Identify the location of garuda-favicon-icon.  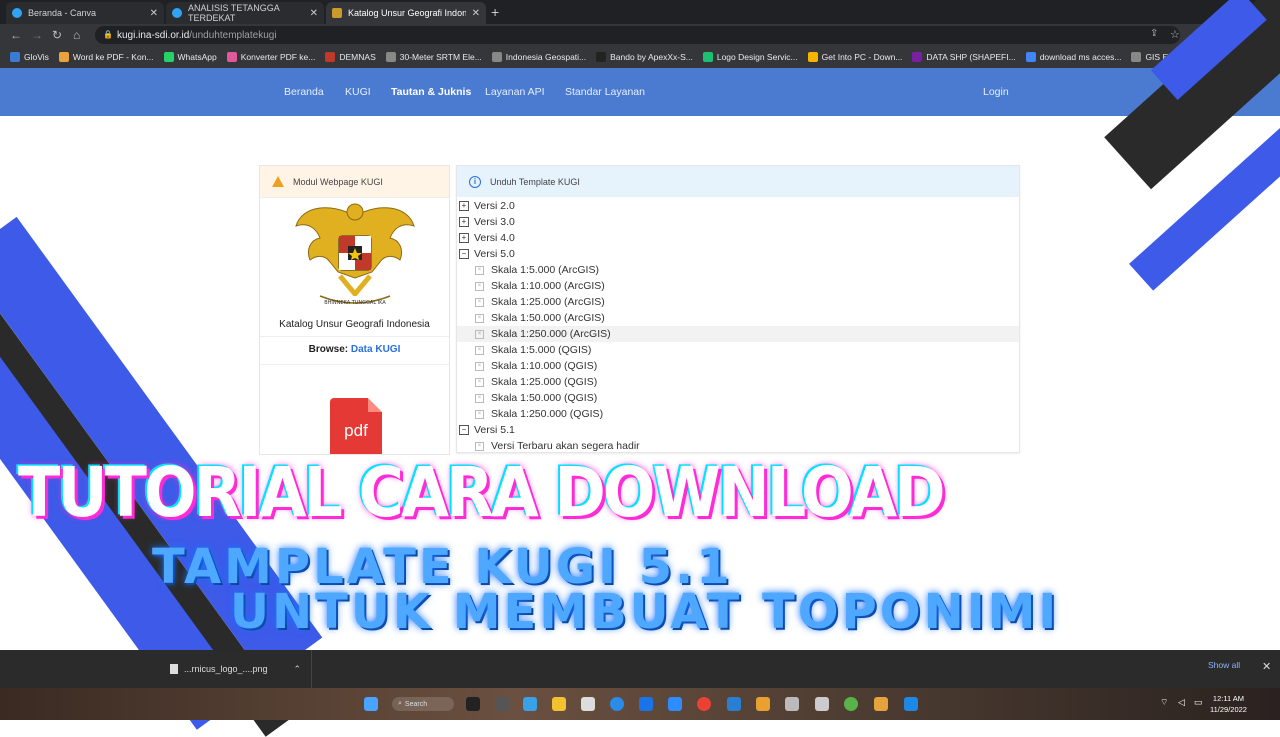
(337, 13).